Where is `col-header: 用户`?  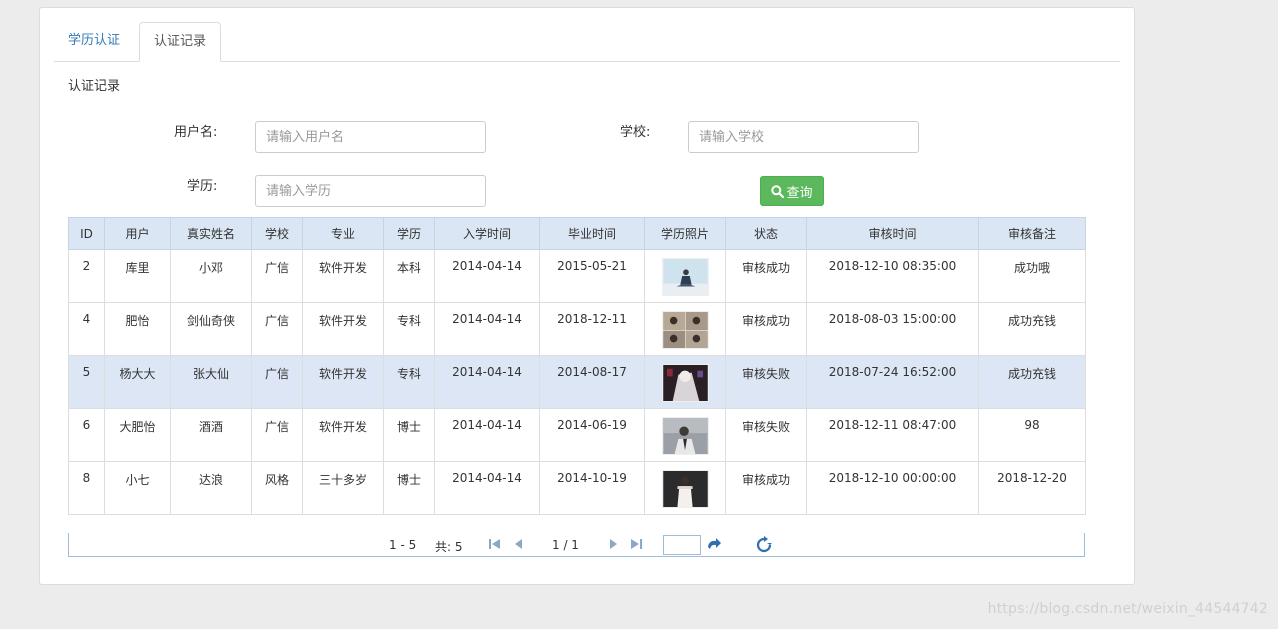 col-header: 用户 is located at coordinates (137, 233).